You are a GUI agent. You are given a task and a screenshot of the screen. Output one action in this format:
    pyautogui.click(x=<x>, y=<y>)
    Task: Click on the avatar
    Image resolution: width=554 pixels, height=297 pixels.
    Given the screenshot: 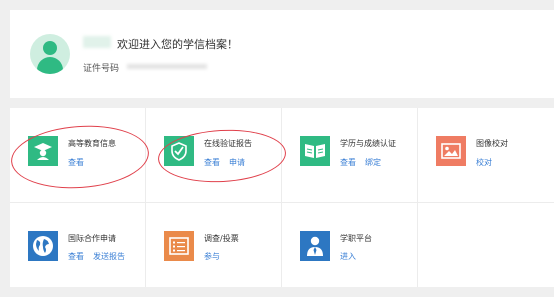 What is the action you would take?
    pyautogui.click(x=50, y=54)
    